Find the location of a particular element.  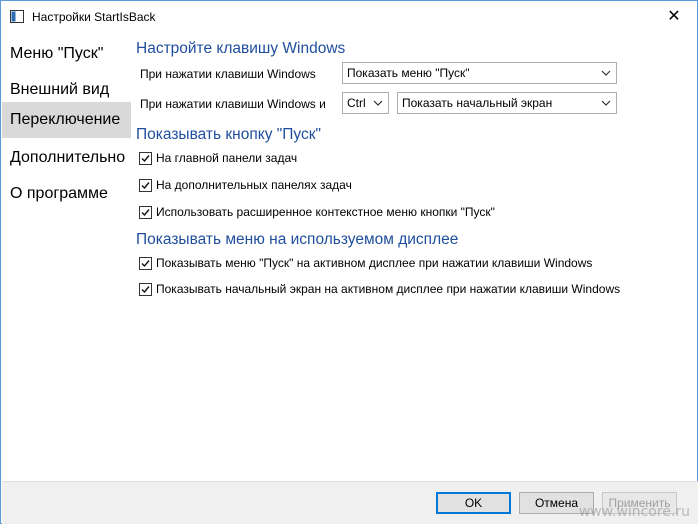

sidebar-item-about: О программе is located at coordinates (66, 194).